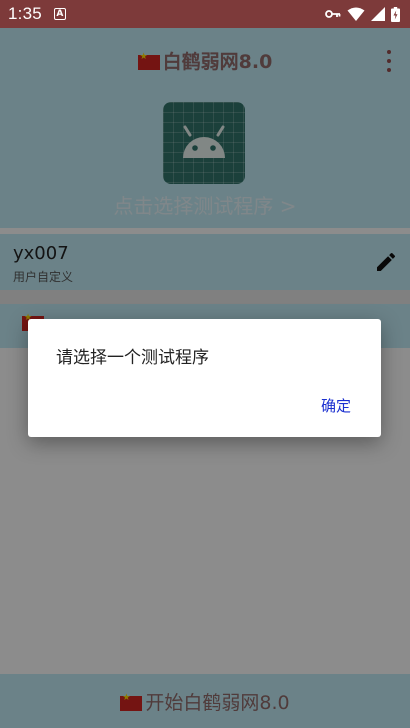  What do you see at coordinates (205, 14) in the screenshot?
I see `status-bar: 1:35 A` at bounding box center [205, 14].